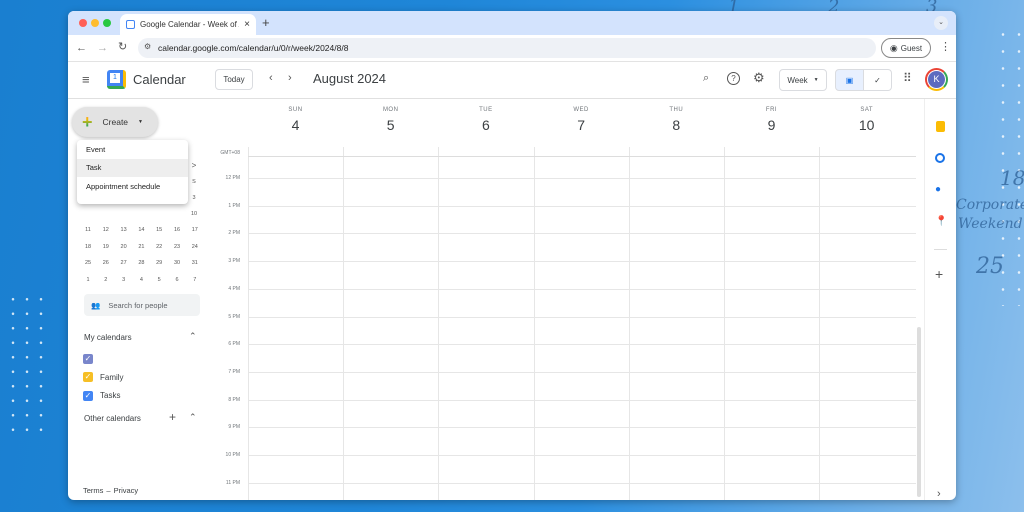 The image size is (1024, 512). What do you see at coordinates (172, 417) in the screenshot?
I see `add-calendar-icon: +` at bounding box center [172, 417].